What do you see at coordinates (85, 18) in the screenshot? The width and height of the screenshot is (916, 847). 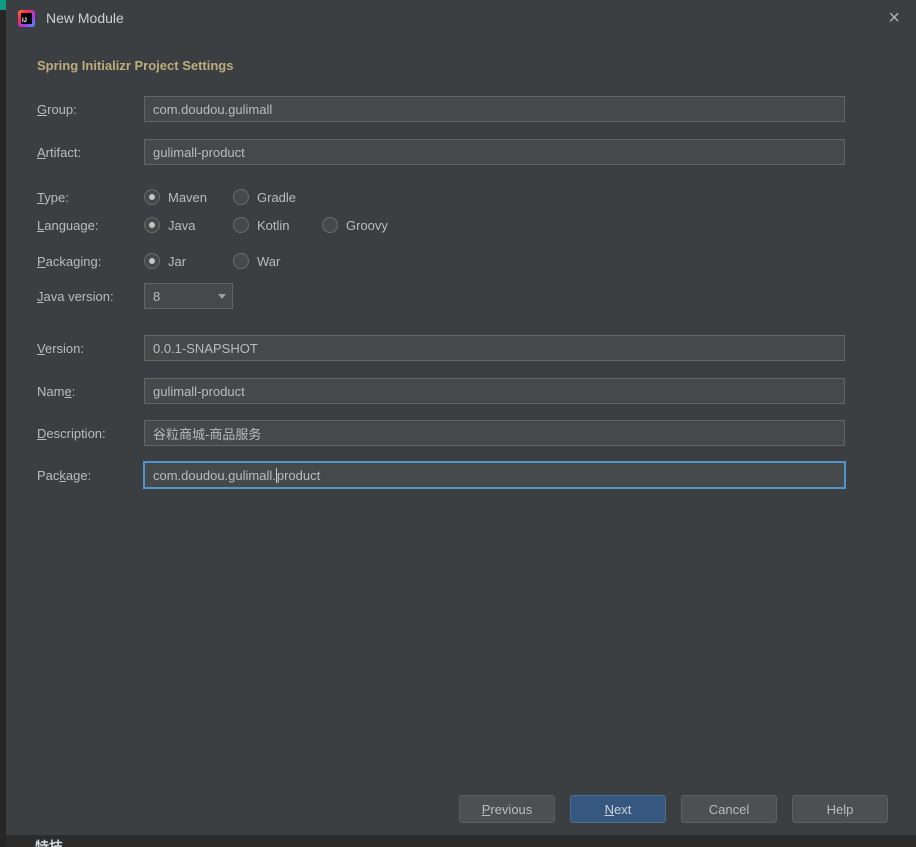 I see `dialog-title: New Module` at bounding box center [85, 18].